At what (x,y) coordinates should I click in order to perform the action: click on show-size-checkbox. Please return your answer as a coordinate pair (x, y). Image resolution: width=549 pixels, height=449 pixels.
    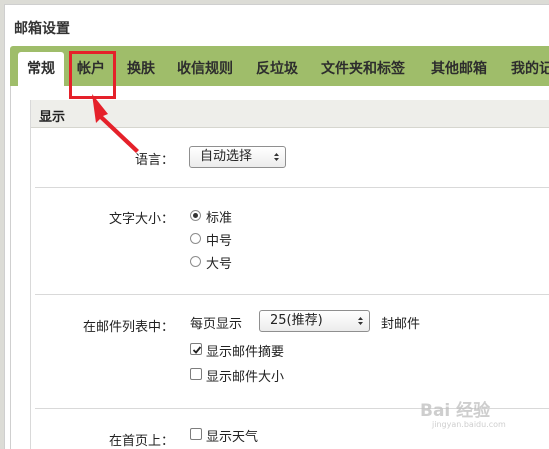
    Looking at the image, I should click on (196, 374).